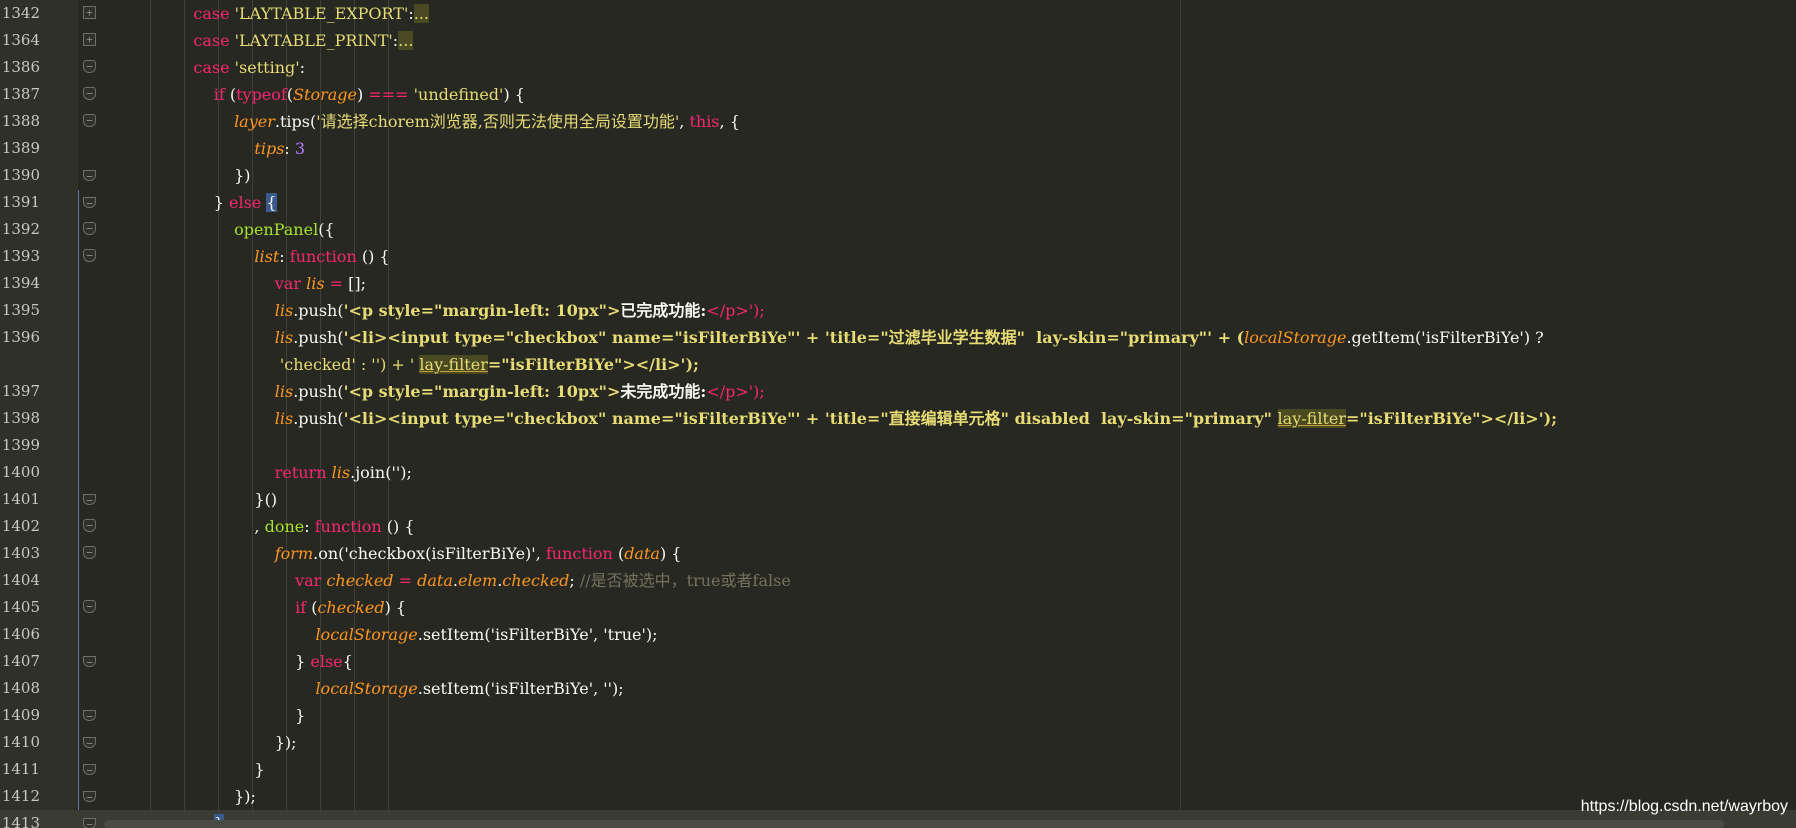 The image size is (1796, 828). I want to click on code-line: 1392 − openPanel({, so click(898, 229).